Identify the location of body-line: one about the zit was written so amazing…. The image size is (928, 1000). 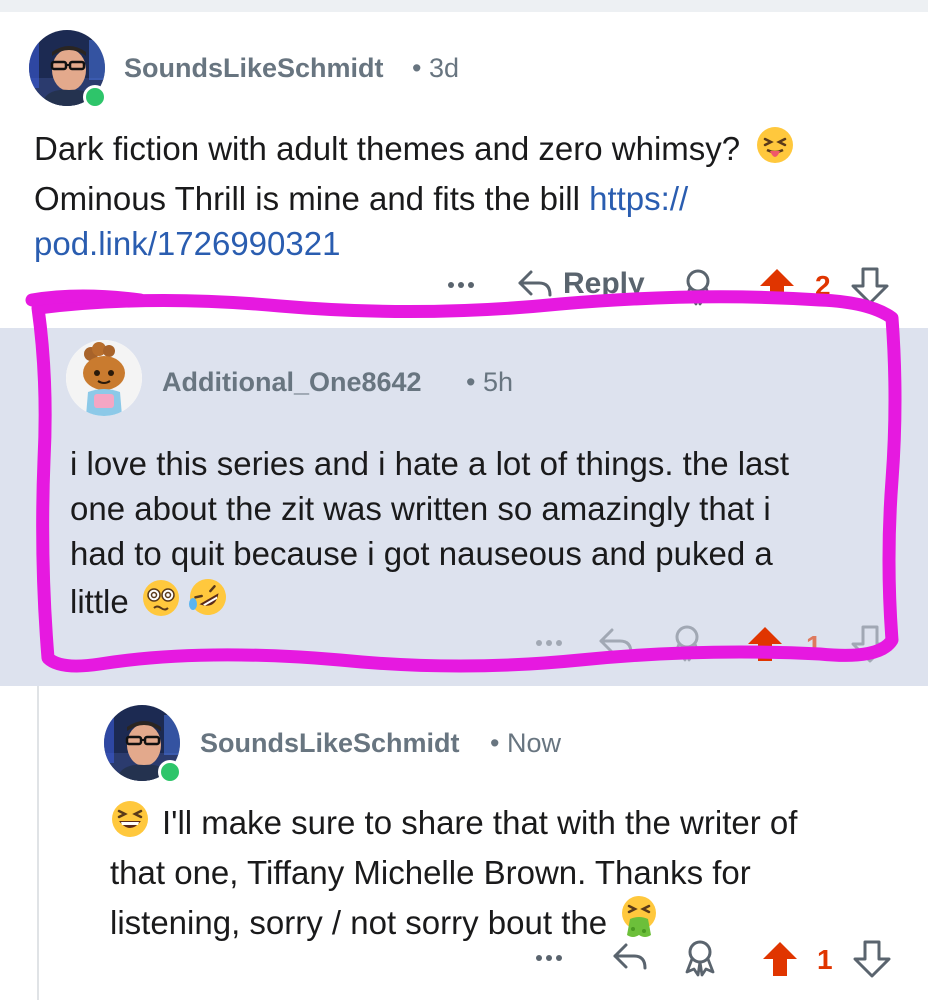
(420, 508).